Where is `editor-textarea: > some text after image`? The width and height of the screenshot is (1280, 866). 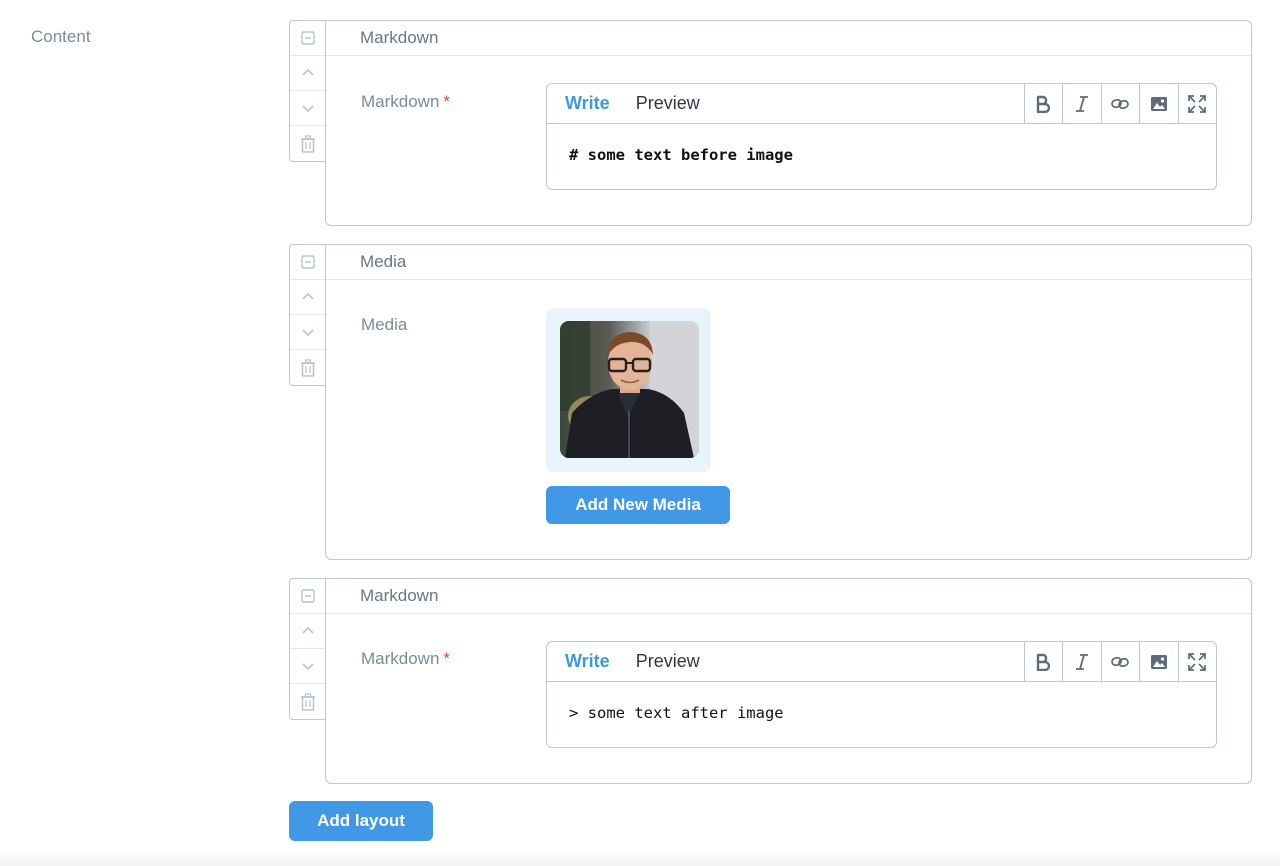
editor-textarea: > some text after image is located at coordinates (881, 702).